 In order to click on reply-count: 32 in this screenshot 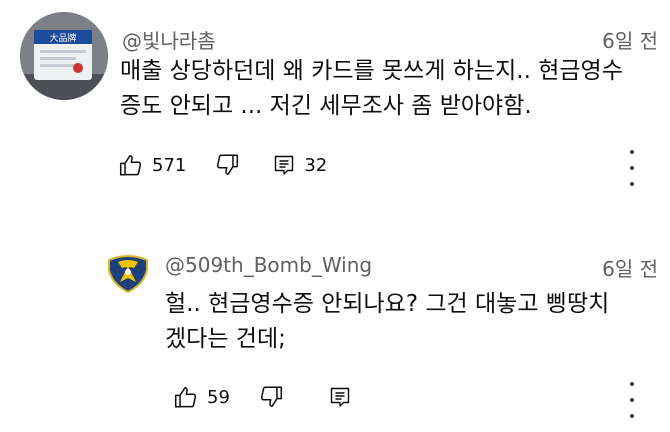, I will do `click(316, 165)`.